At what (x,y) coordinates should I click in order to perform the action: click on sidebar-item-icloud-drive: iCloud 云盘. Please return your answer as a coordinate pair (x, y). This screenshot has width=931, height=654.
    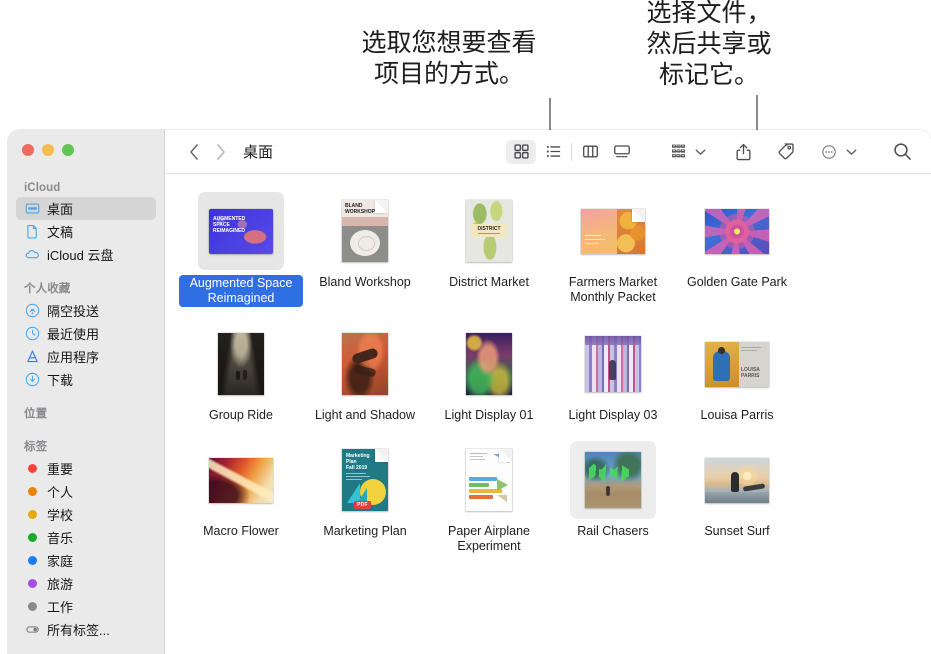
    Looking at the image, I should click on (86, 254).